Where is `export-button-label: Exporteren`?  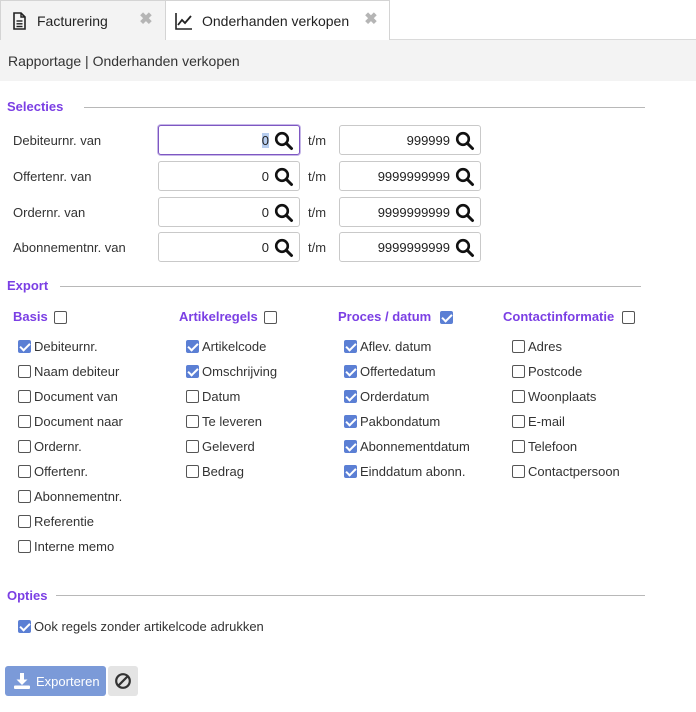
export-button-label: Exporteren is located at coordinates (68, 681).